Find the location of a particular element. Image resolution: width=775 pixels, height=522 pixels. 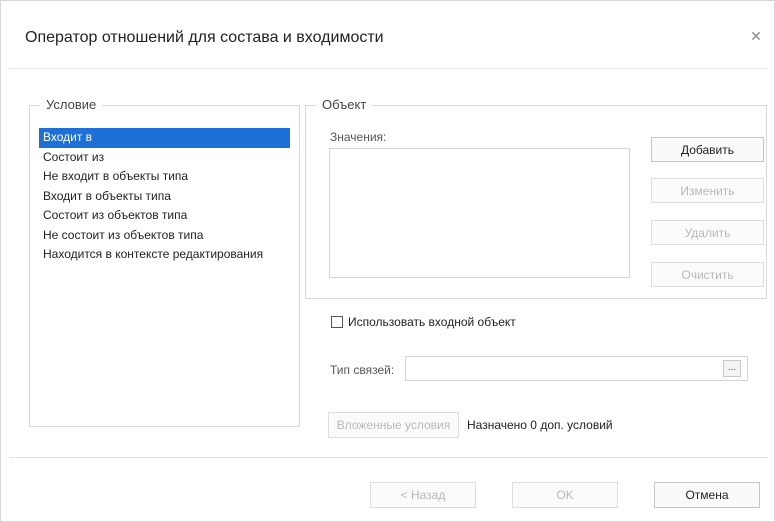

values-list is located at coordinates (479, 213).